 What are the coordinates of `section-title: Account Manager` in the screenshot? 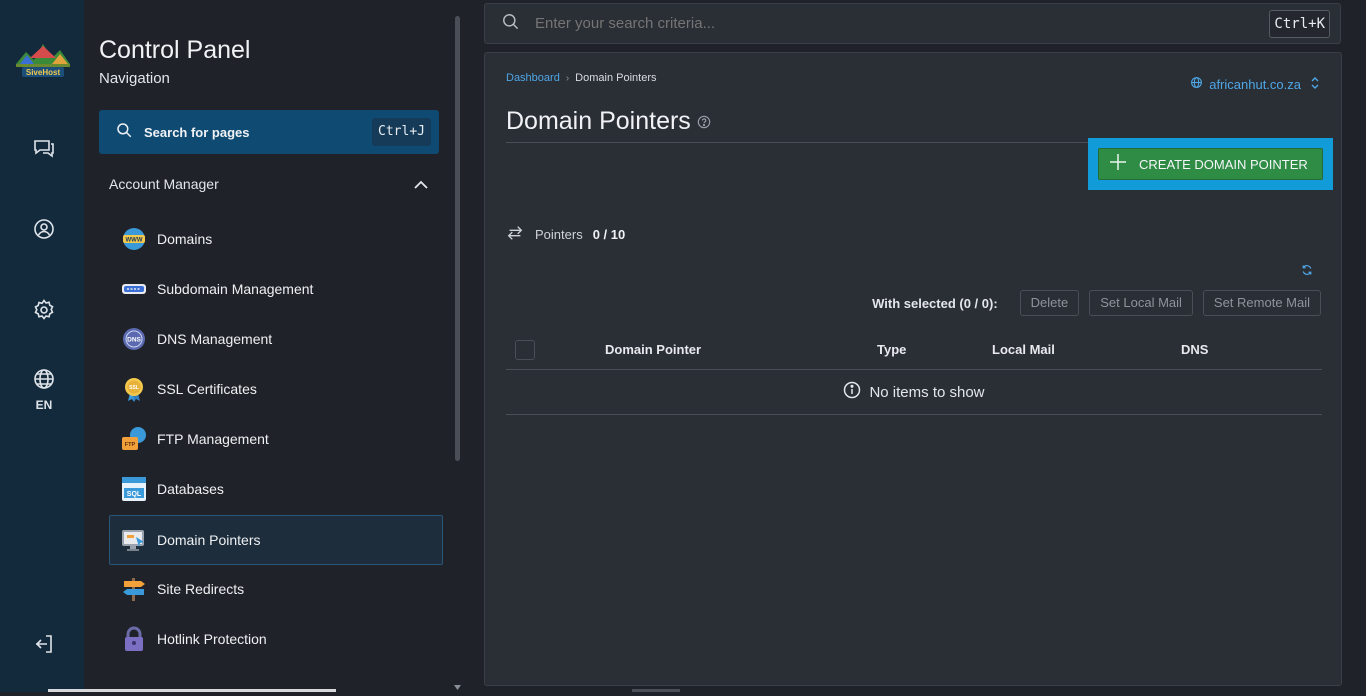 It's located at (164, 184).